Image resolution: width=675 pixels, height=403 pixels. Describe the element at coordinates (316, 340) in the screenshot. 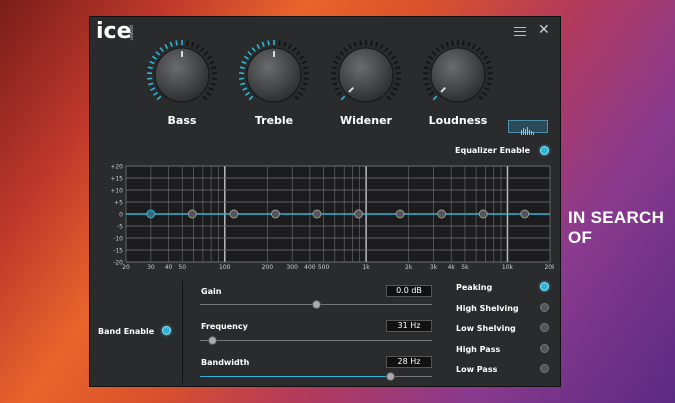

I see `frequency-slider-track` at that location.